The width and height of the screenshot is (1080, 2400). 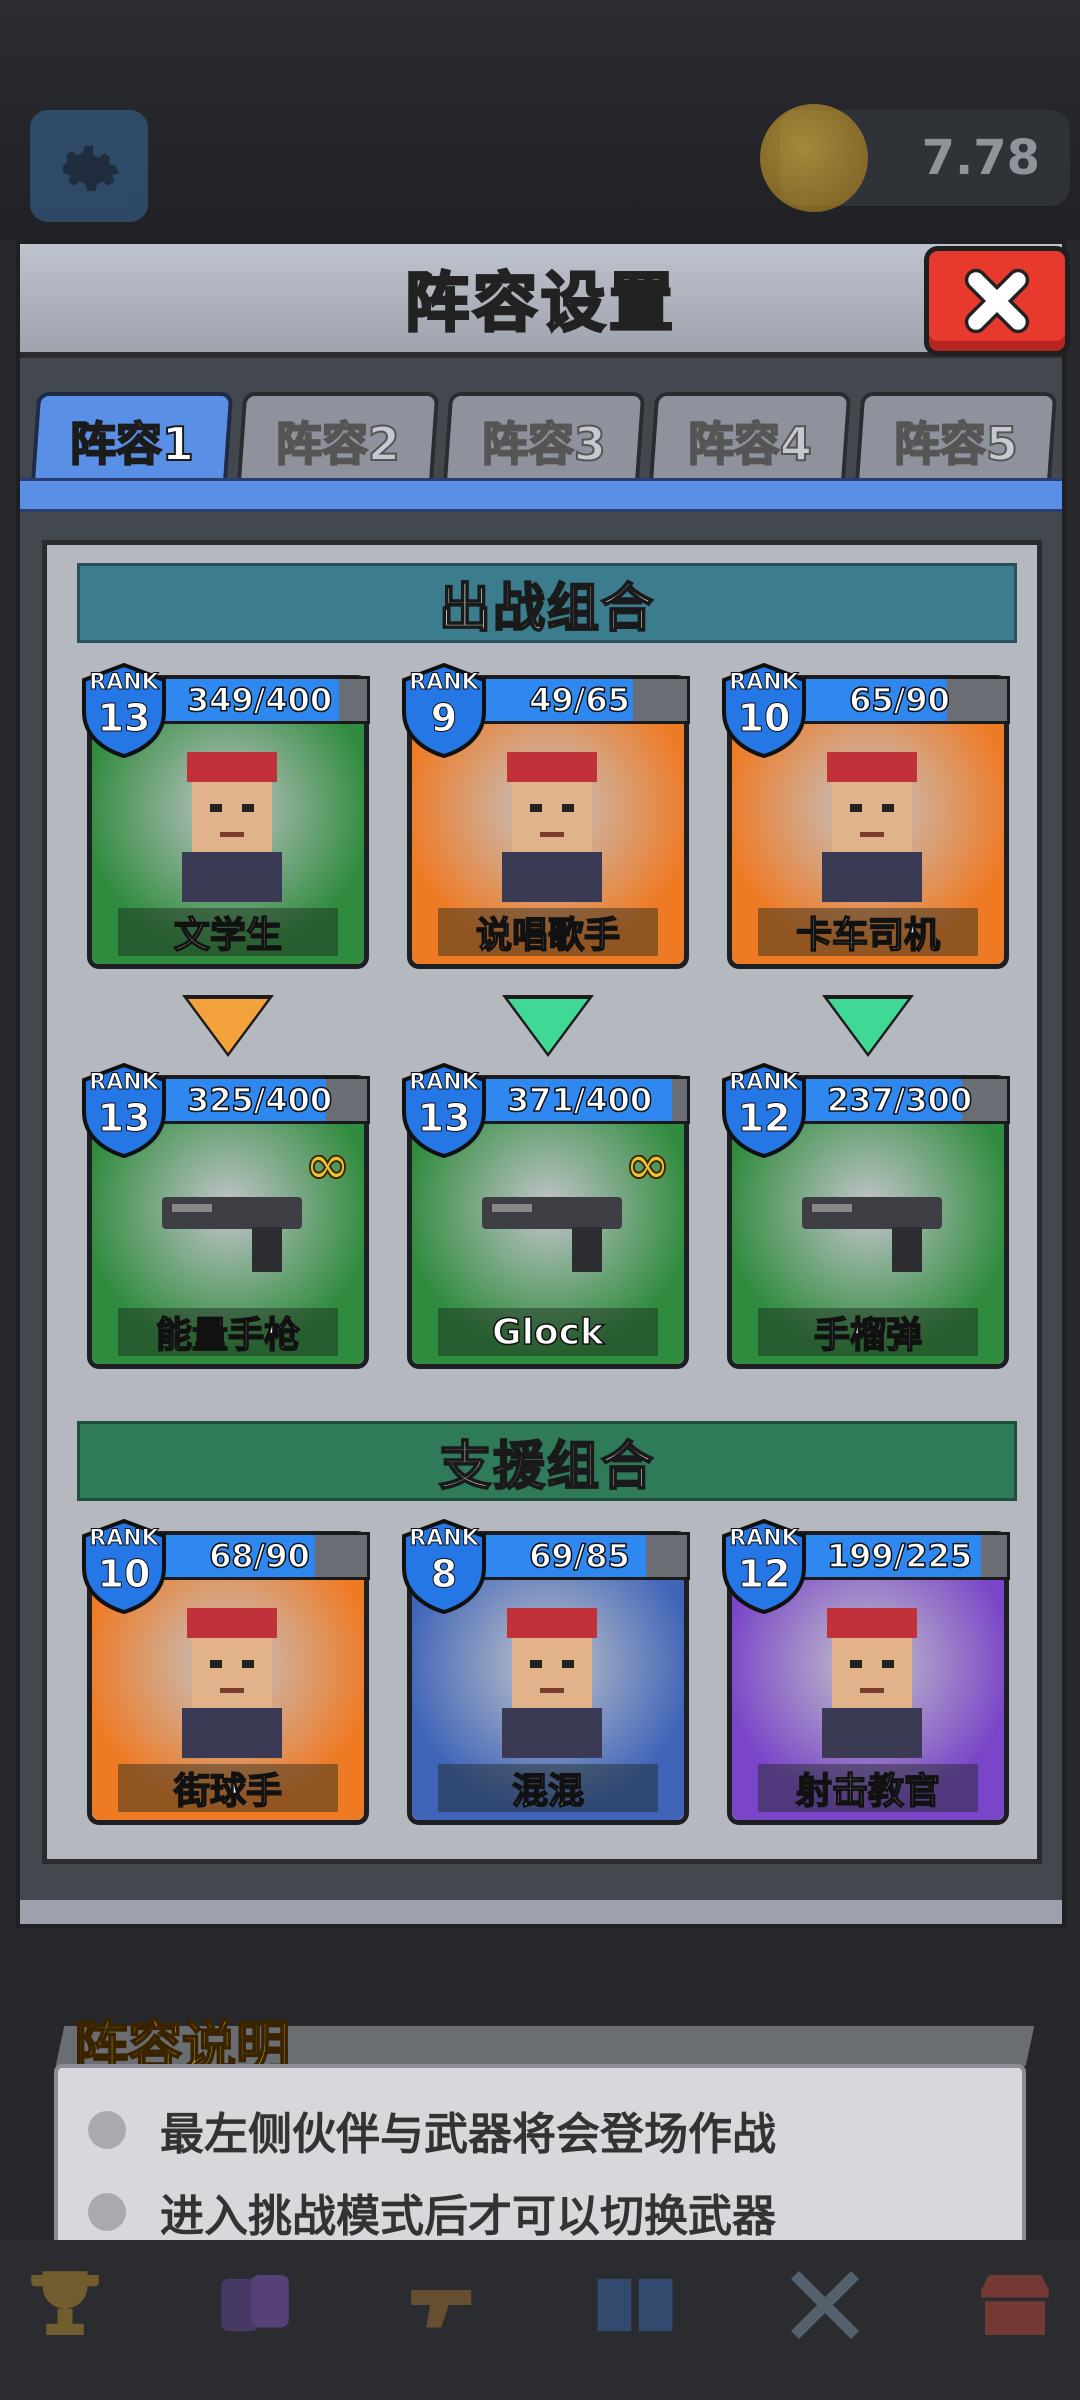 I want to click on gun-icon, so click(x=445, y=2305).